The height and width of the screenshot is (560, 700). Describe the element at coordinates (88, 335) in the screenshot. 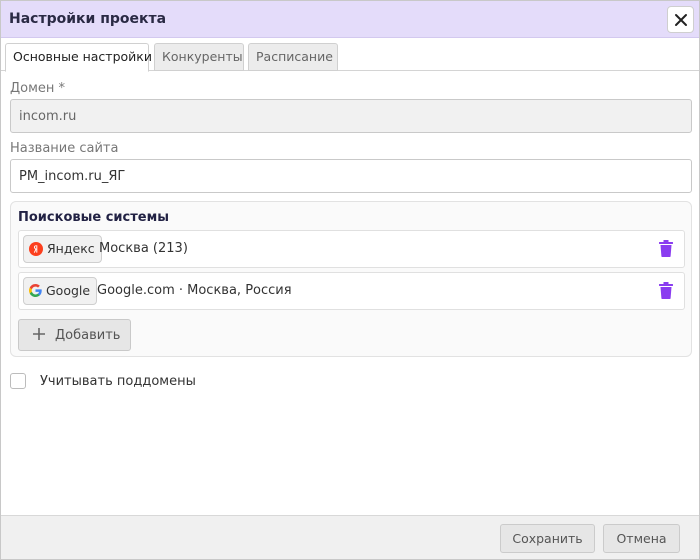

I see `add-button-label: Добавить` at that location.